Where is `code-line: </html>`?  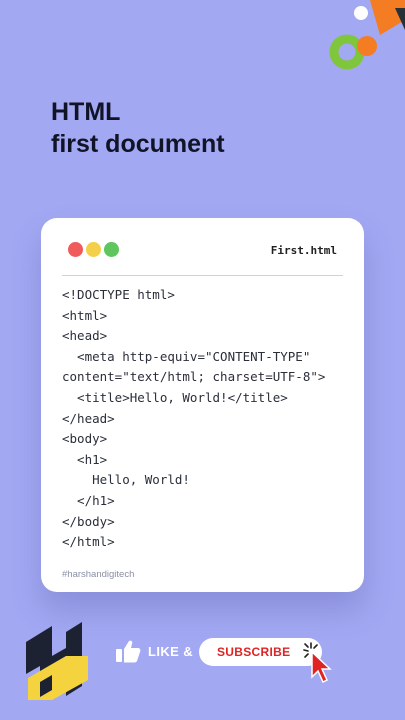
code-line: </html> is located at coordinates (88, 542).